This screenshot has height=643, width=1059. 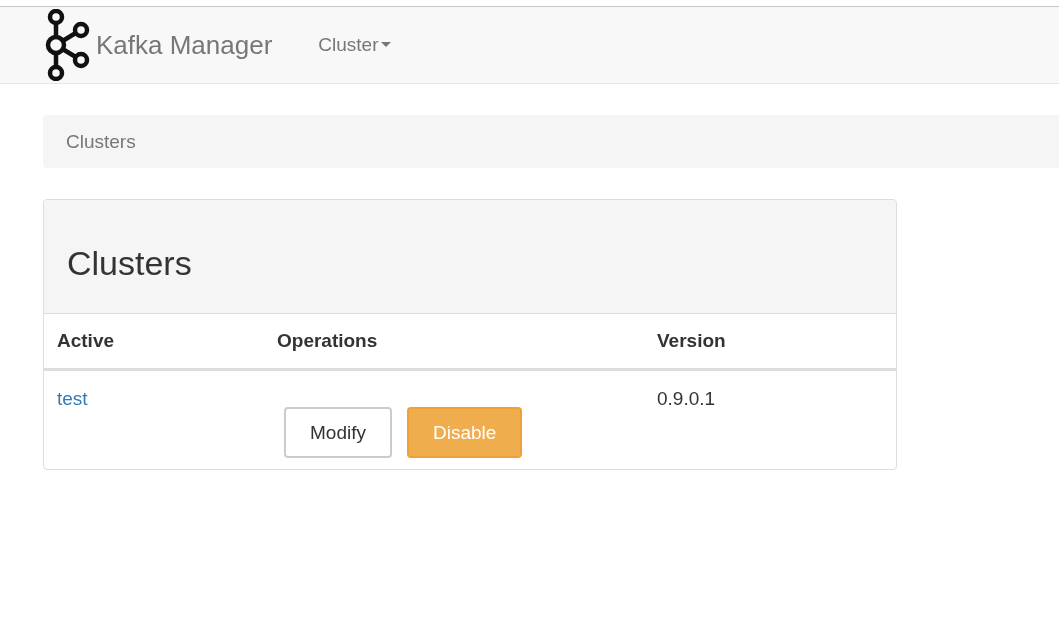 I want to click on panel-title: Clusters, so click(x=129, y=263).